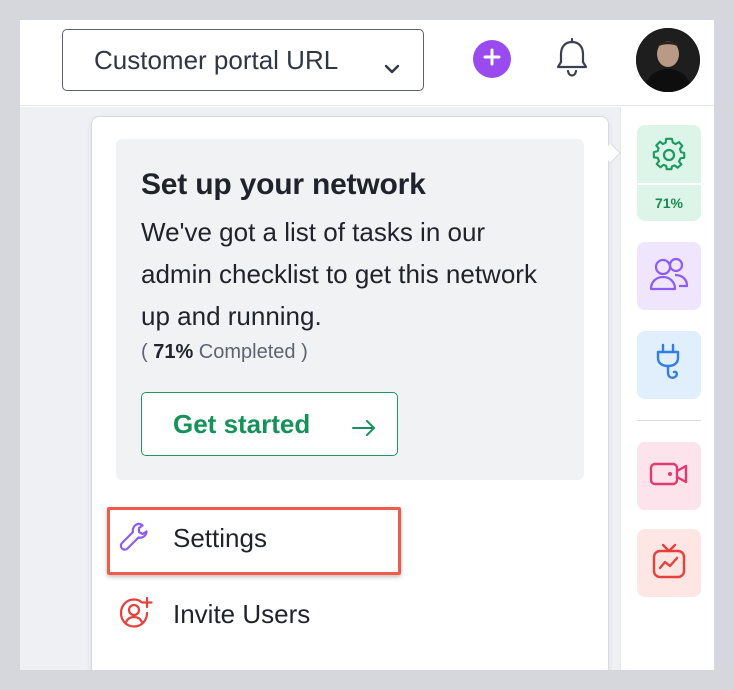 This screenshot has height=690, width=734. I want to click on menu-item-invite-users: Invite Users, so click(350, 613).